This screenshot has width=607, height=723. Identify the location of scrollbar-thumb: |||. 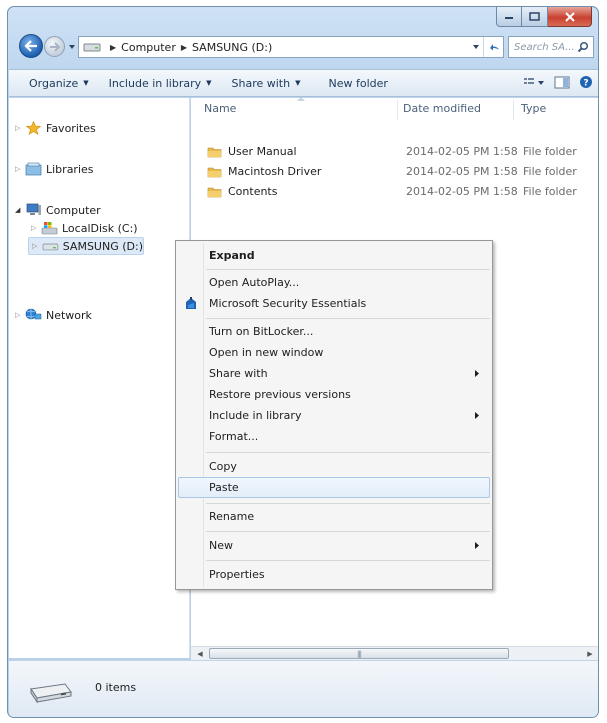
(359, 653).